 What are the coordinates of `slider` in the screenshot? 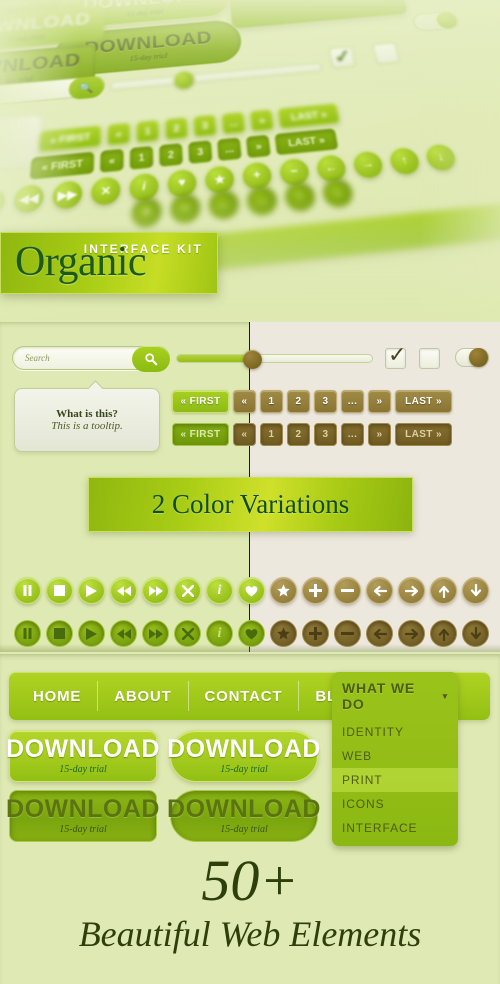 It's located at (274, 359).